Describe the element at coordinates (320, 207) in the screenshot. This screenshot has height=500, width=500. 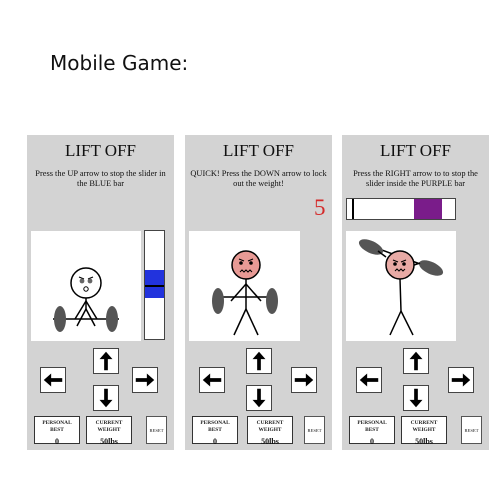
I see `countdown-timer: 5` at that location.